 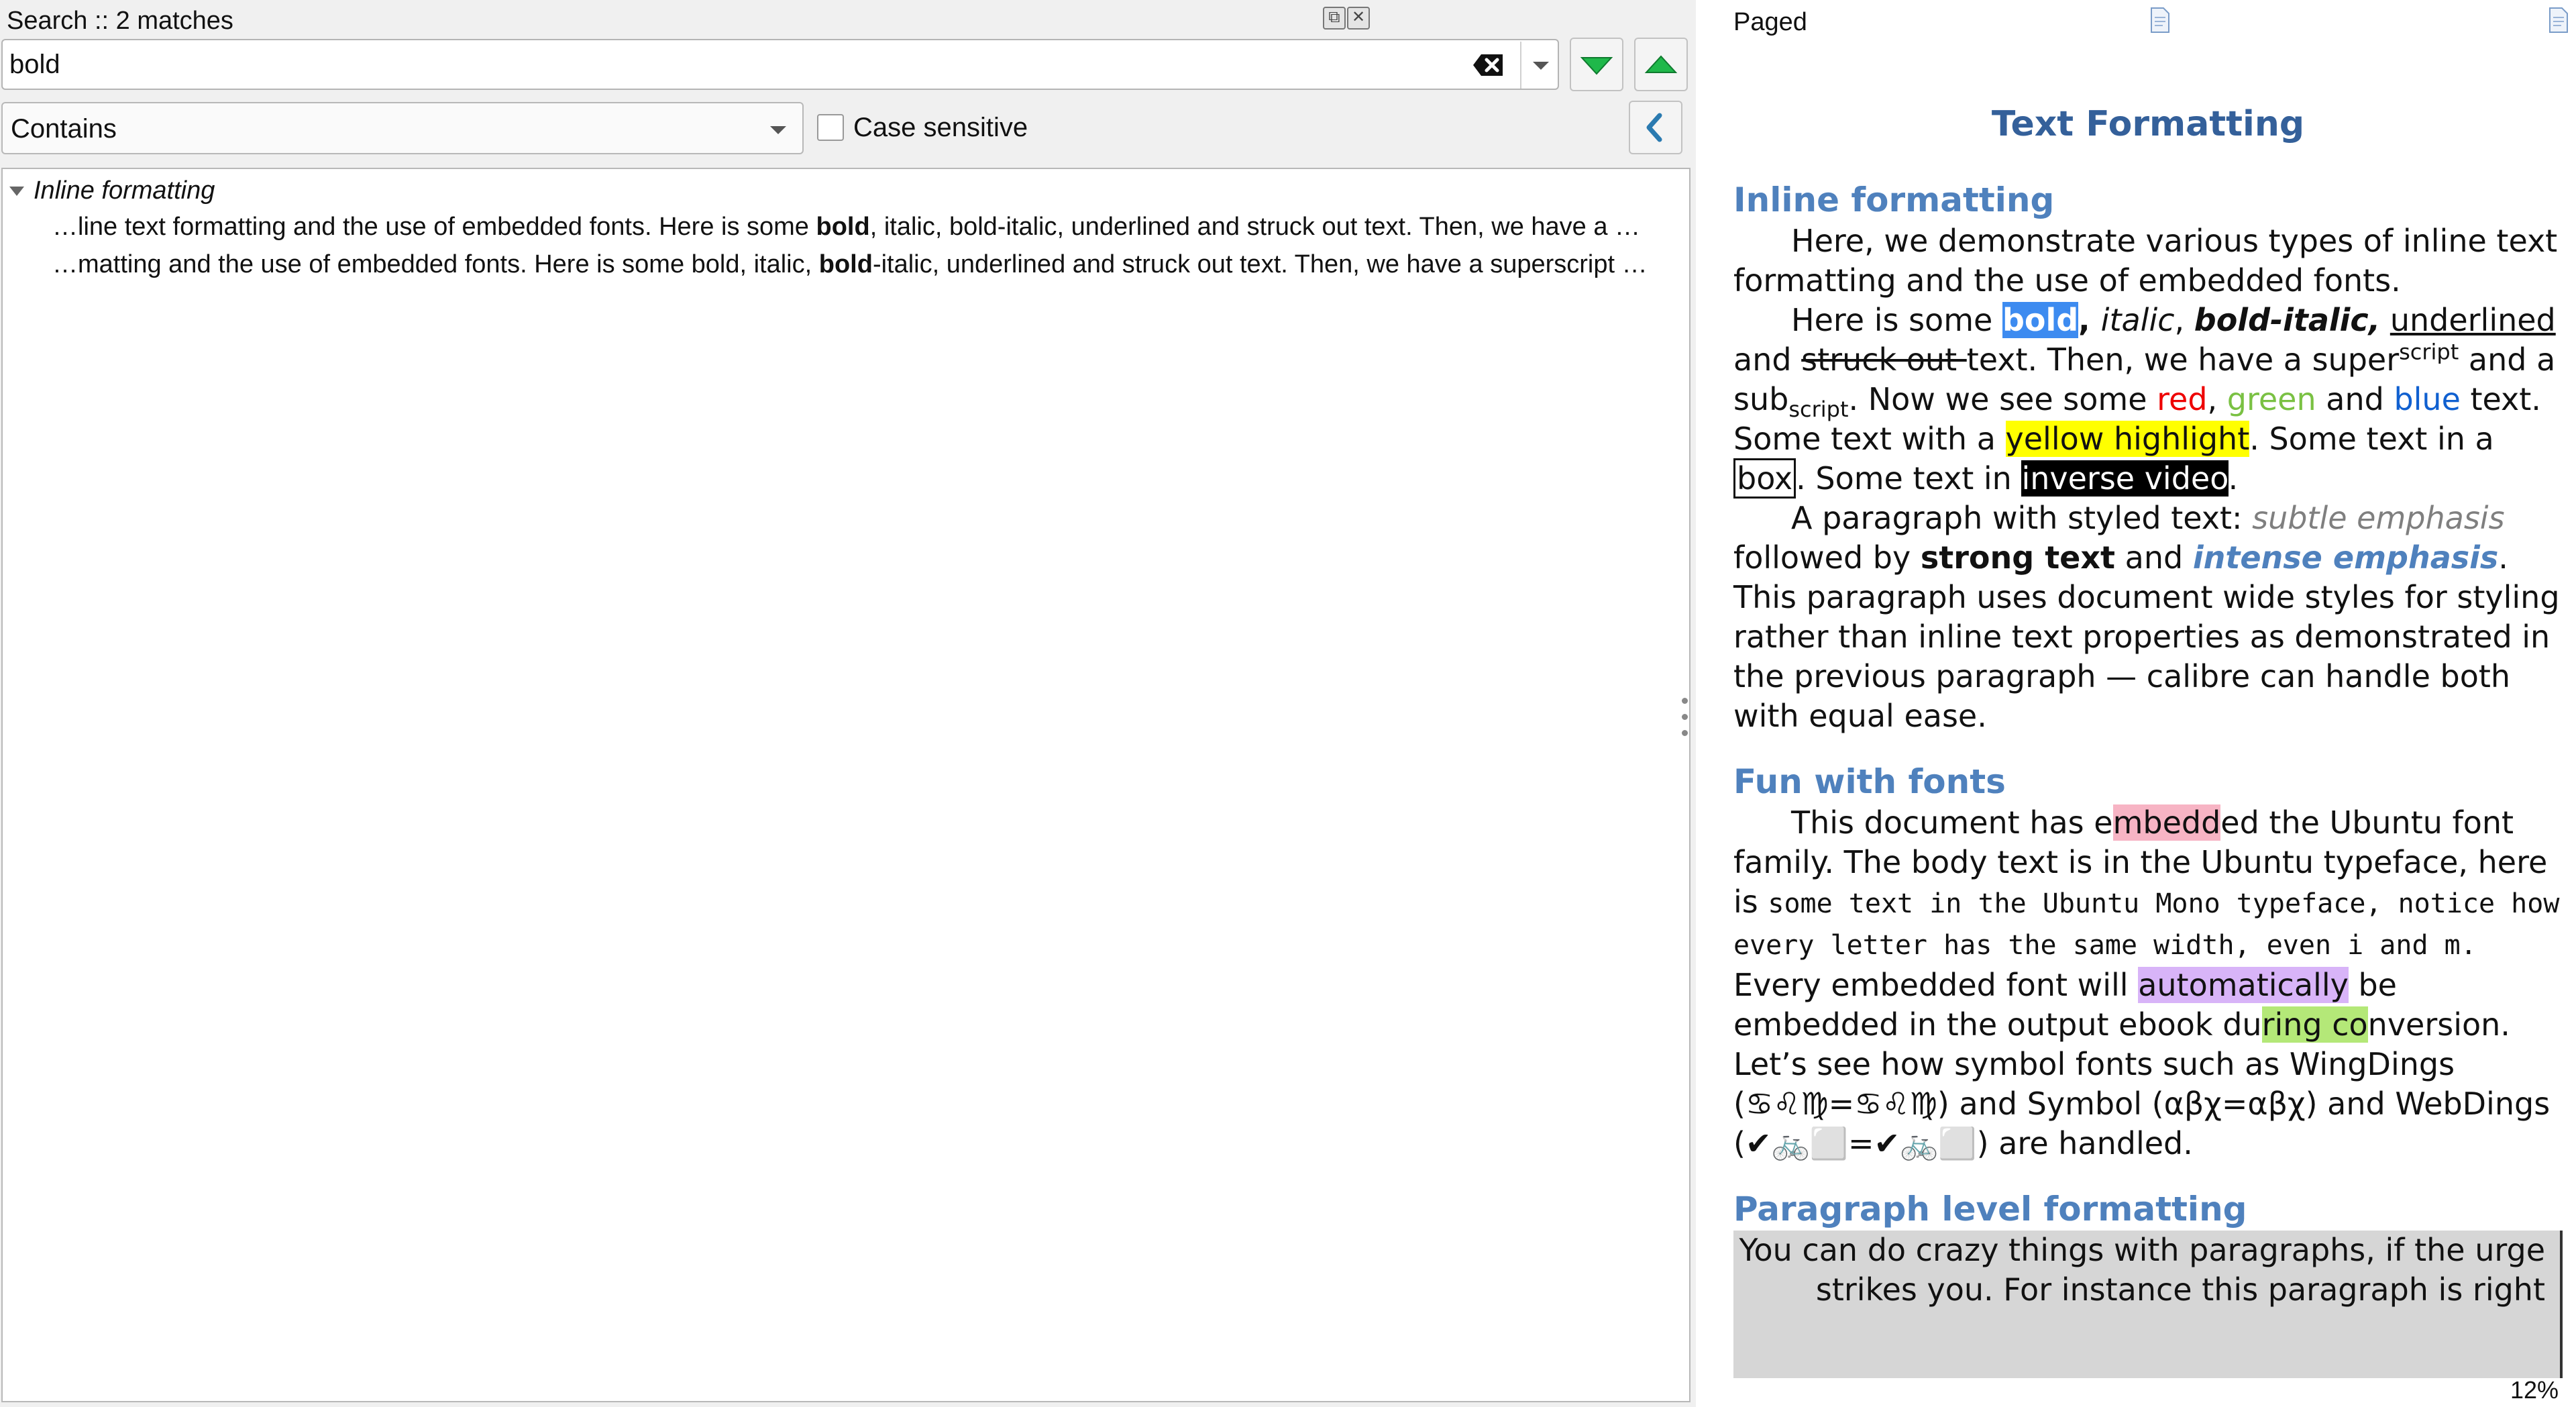 What do you see at coordinates (2166, 822) in the screenshot?
I see `annotation-highlight: mbedd` at bounding box center [2166, 822].